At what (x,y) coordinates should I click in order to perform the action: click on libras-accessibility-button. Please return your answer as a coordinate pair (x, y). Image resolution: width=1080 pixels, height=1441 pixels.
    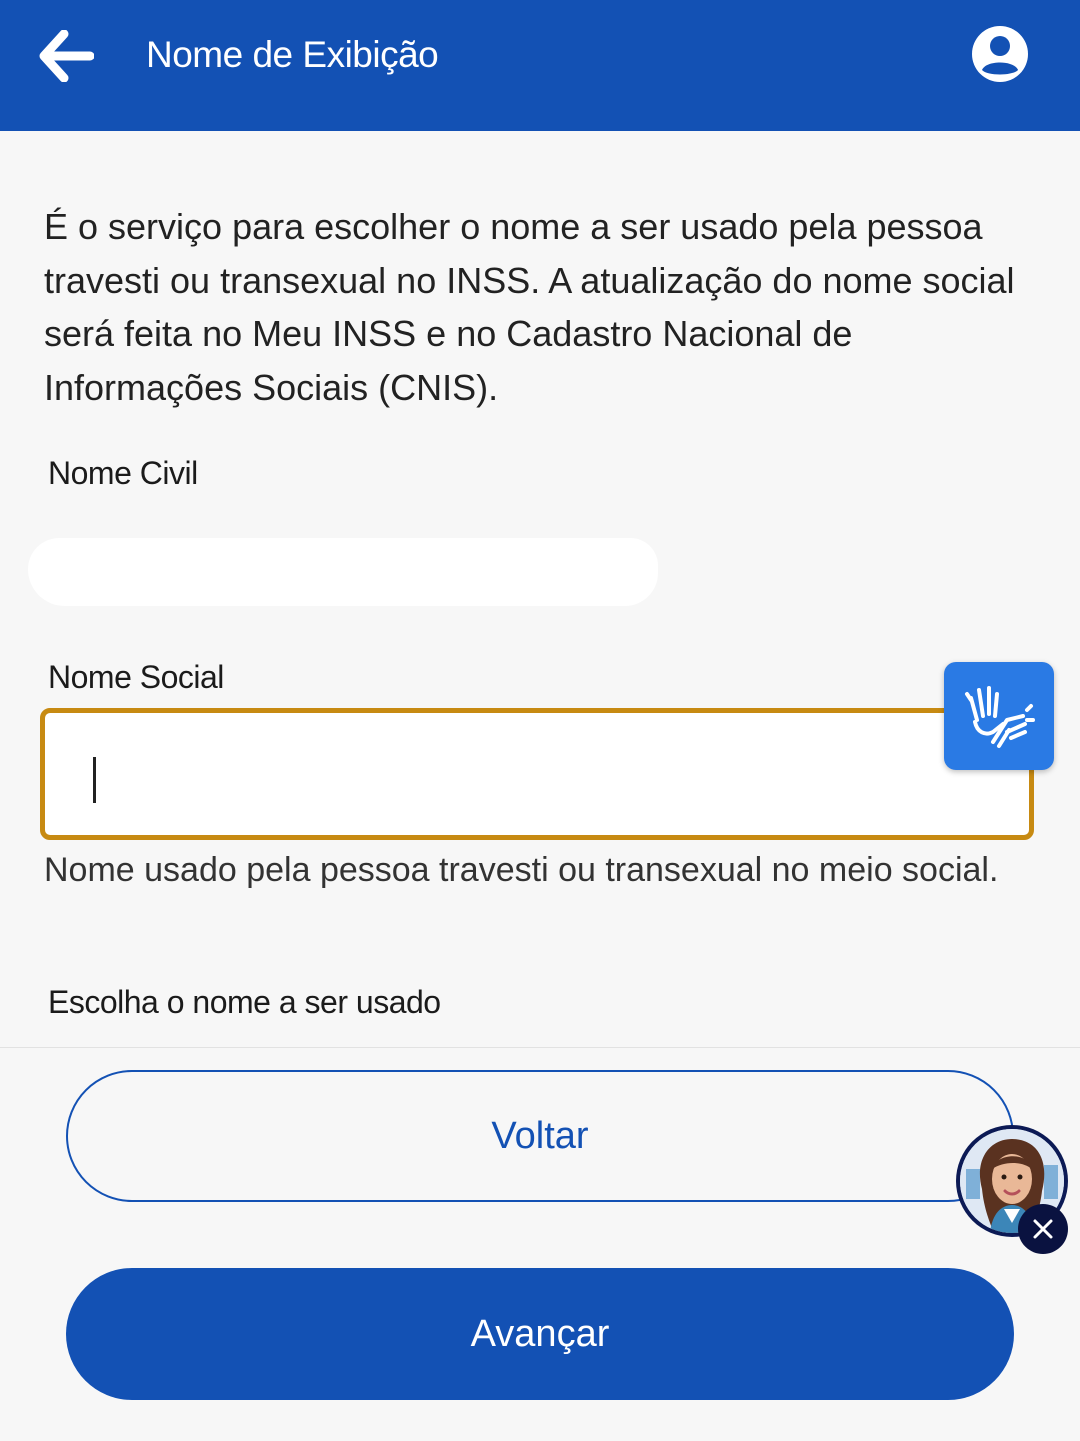
    Looking at the image, I should click on (999, 716).